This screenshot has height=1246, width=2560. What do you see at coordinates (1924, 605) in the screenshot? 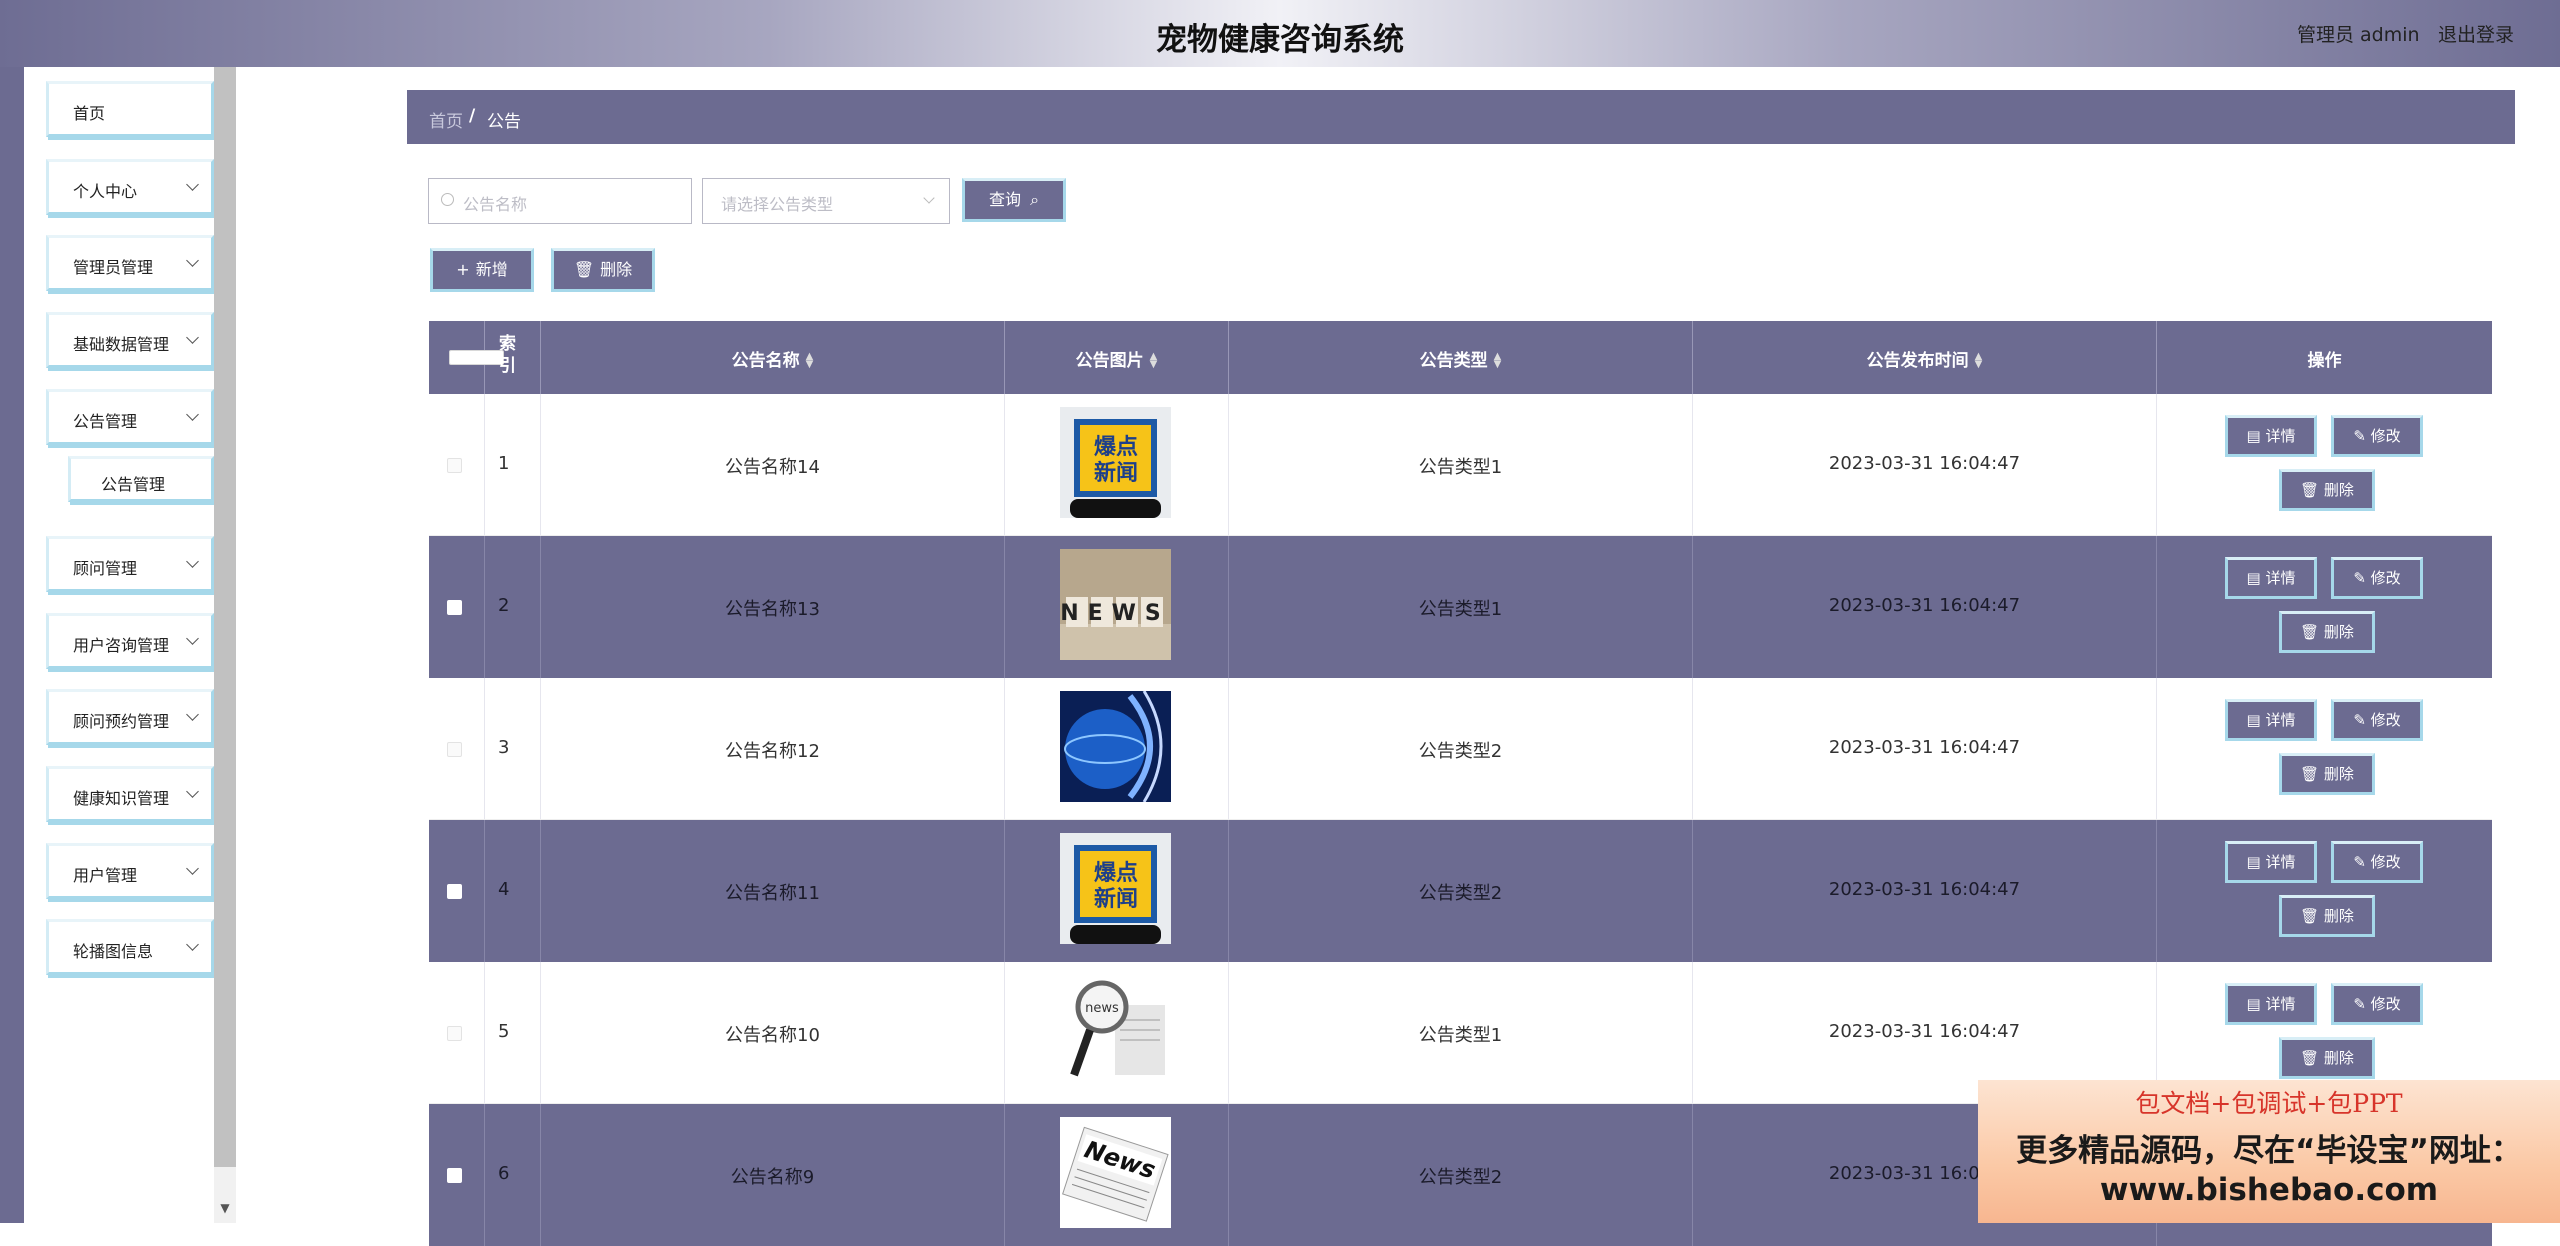
I see `row-time: 2023-03-31 16:04:47` at bounding box center [1924, 605].